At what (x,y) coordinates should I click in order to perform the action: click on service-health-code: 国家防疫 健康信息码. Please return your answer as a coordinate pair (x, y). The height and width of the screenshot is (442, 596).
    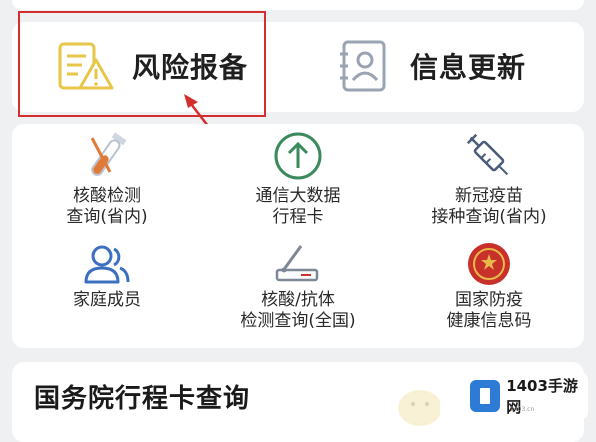
    Looking at the image, I should click on (489, 286).